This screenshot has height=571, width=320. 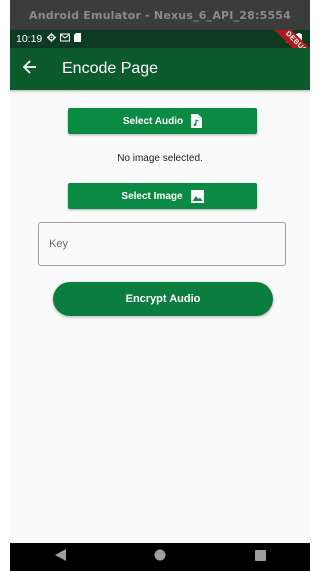 What do you see at coordinates (160, 50) in the screenshot?
I see `status-bar: 10:19 DEBUG` at bounding box center [160, 50].